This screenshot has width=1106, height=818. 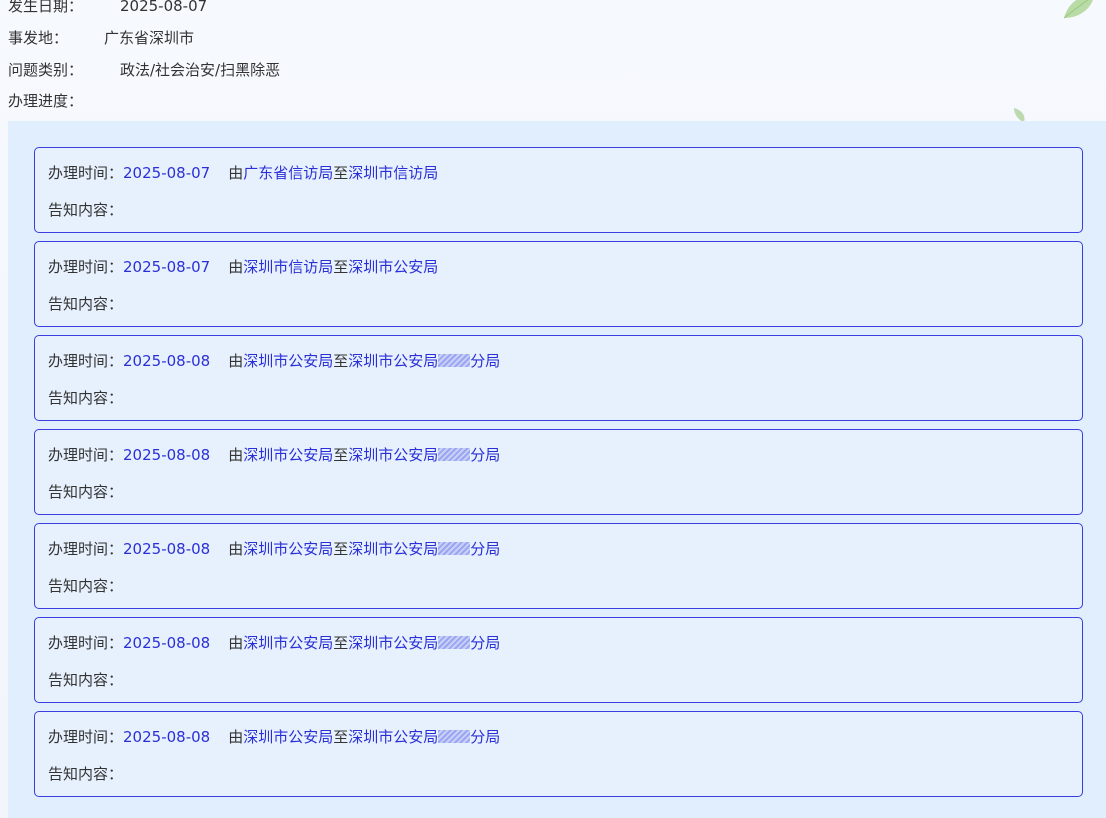 I want to click on record-handling-line: 办理时间：2025-08-07 由深圳市信访局至深圳市公安局, so click(x=243, y=267).